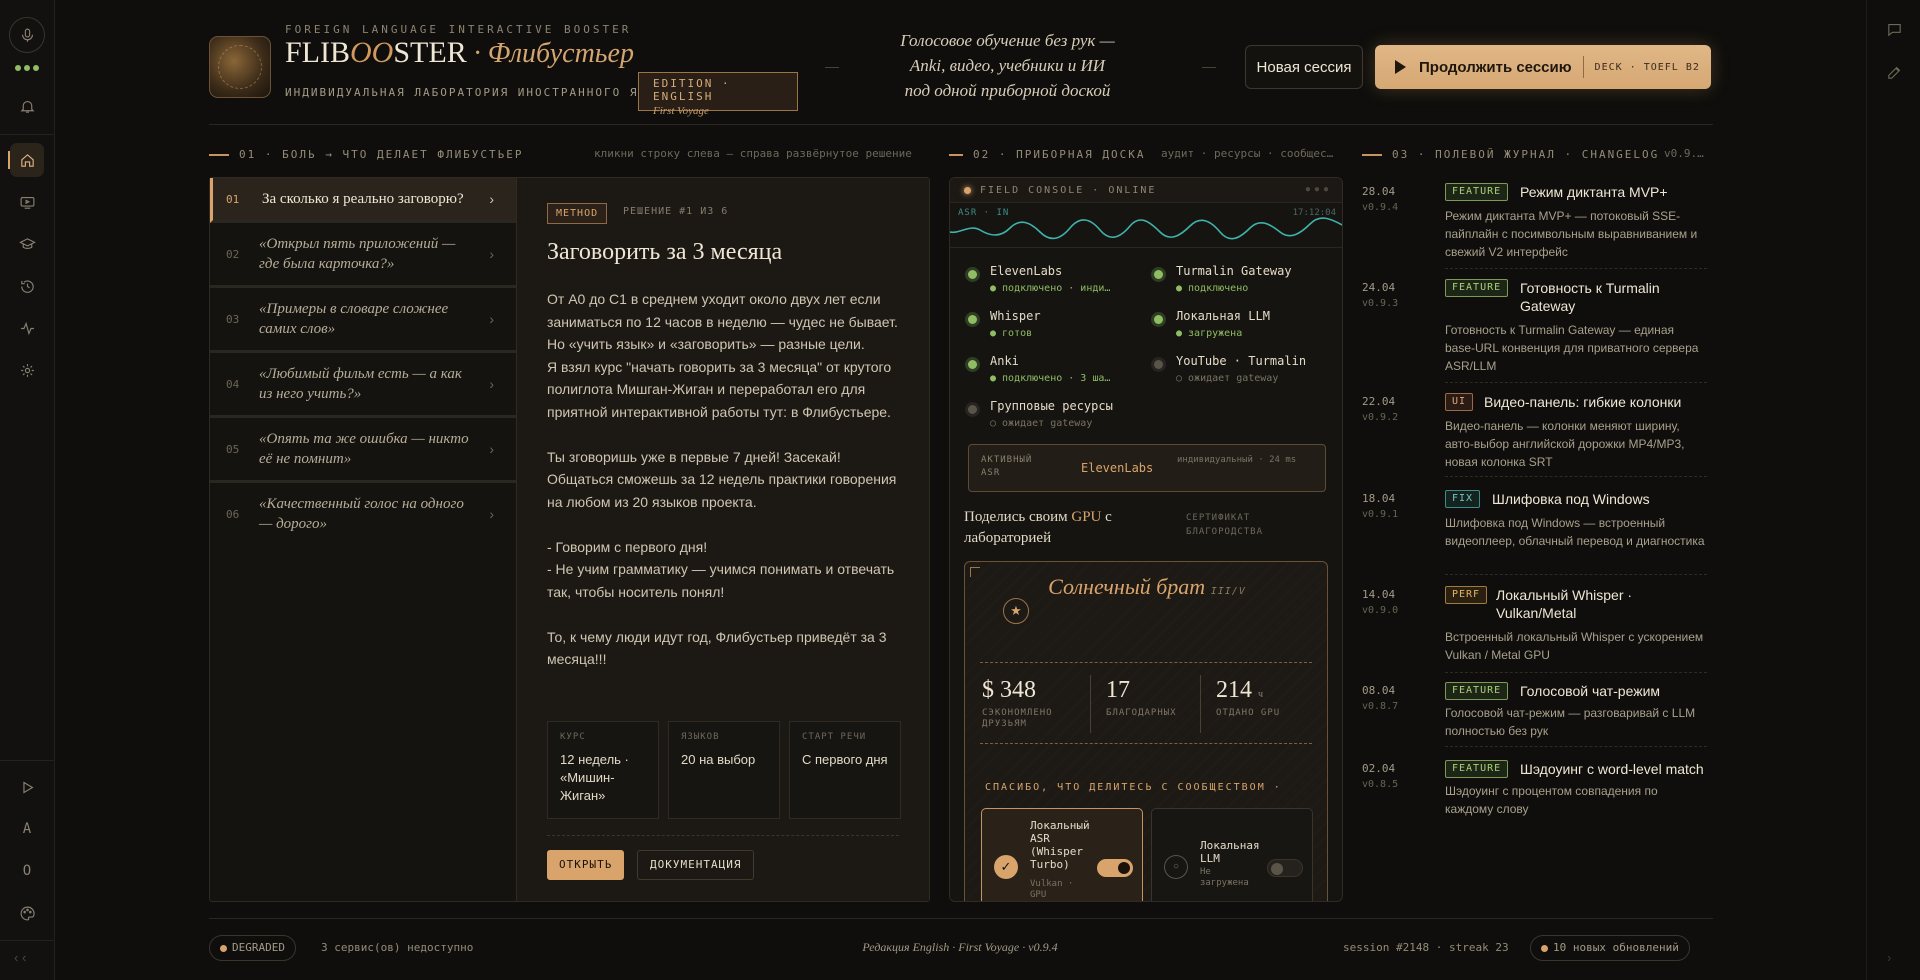 The image size is (1920, 980). What do you see at coordinates (27, 871) in the screenshot?
I see `rail-letter-o: O` at bounding box center [27, 871].